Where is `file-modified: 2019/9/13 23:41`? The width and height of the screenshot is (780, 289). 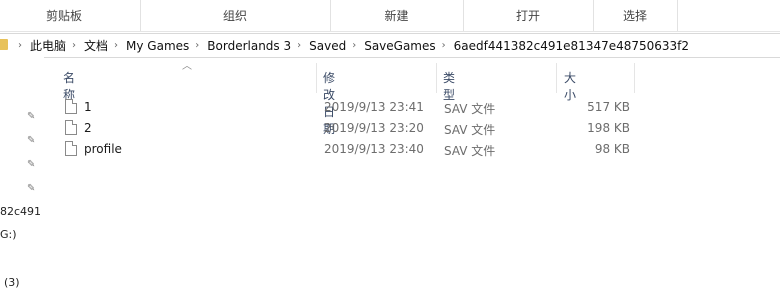
file-modified: 2019/9/13 23:41 is located at coordinates (374, 107).